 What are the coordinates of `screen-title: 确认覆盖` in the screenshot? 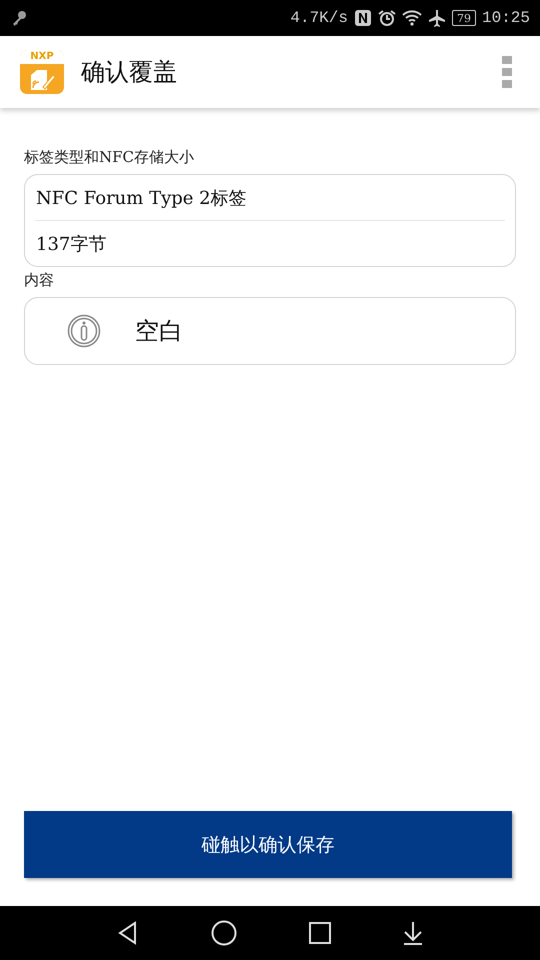 It's located at (129, 72).